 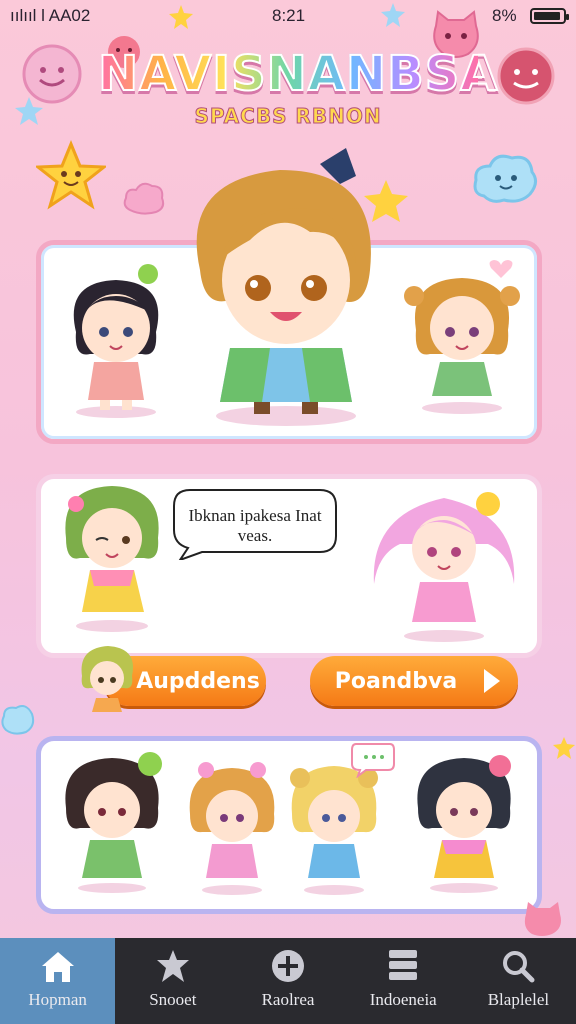 What do you see at coordinates (288, 999) in the screenshot?
I see `nav-label: Raolrea` at bounding box center [288, 999].